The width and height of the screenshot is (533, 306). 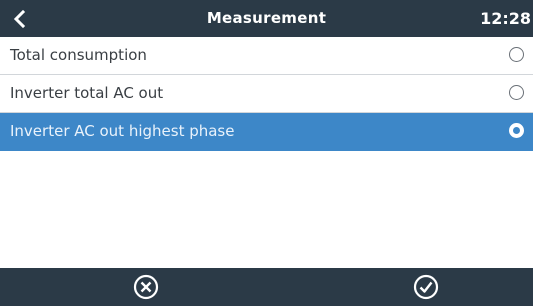 What do you see at coordinates (505, 18) in the screenshot?
I see `clock: 12:28` at bounding box center [505, 18].